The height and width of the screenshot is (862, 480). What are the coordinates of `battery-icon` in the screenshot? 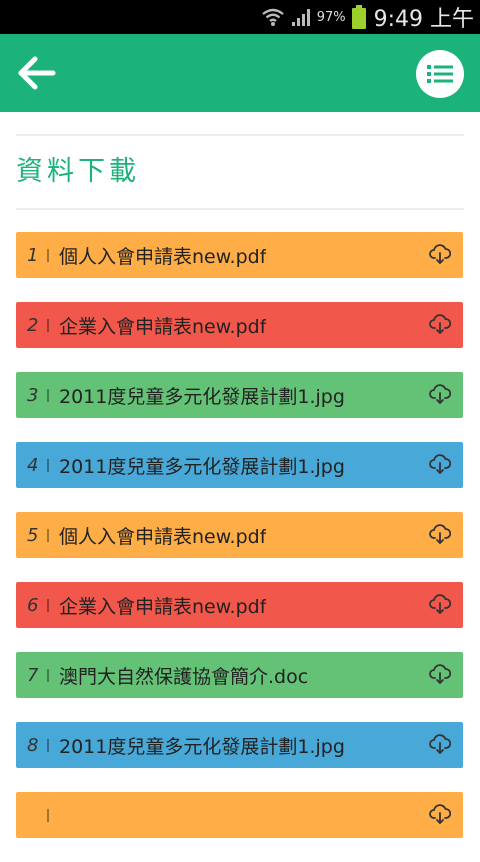 It's located at (358, 17).